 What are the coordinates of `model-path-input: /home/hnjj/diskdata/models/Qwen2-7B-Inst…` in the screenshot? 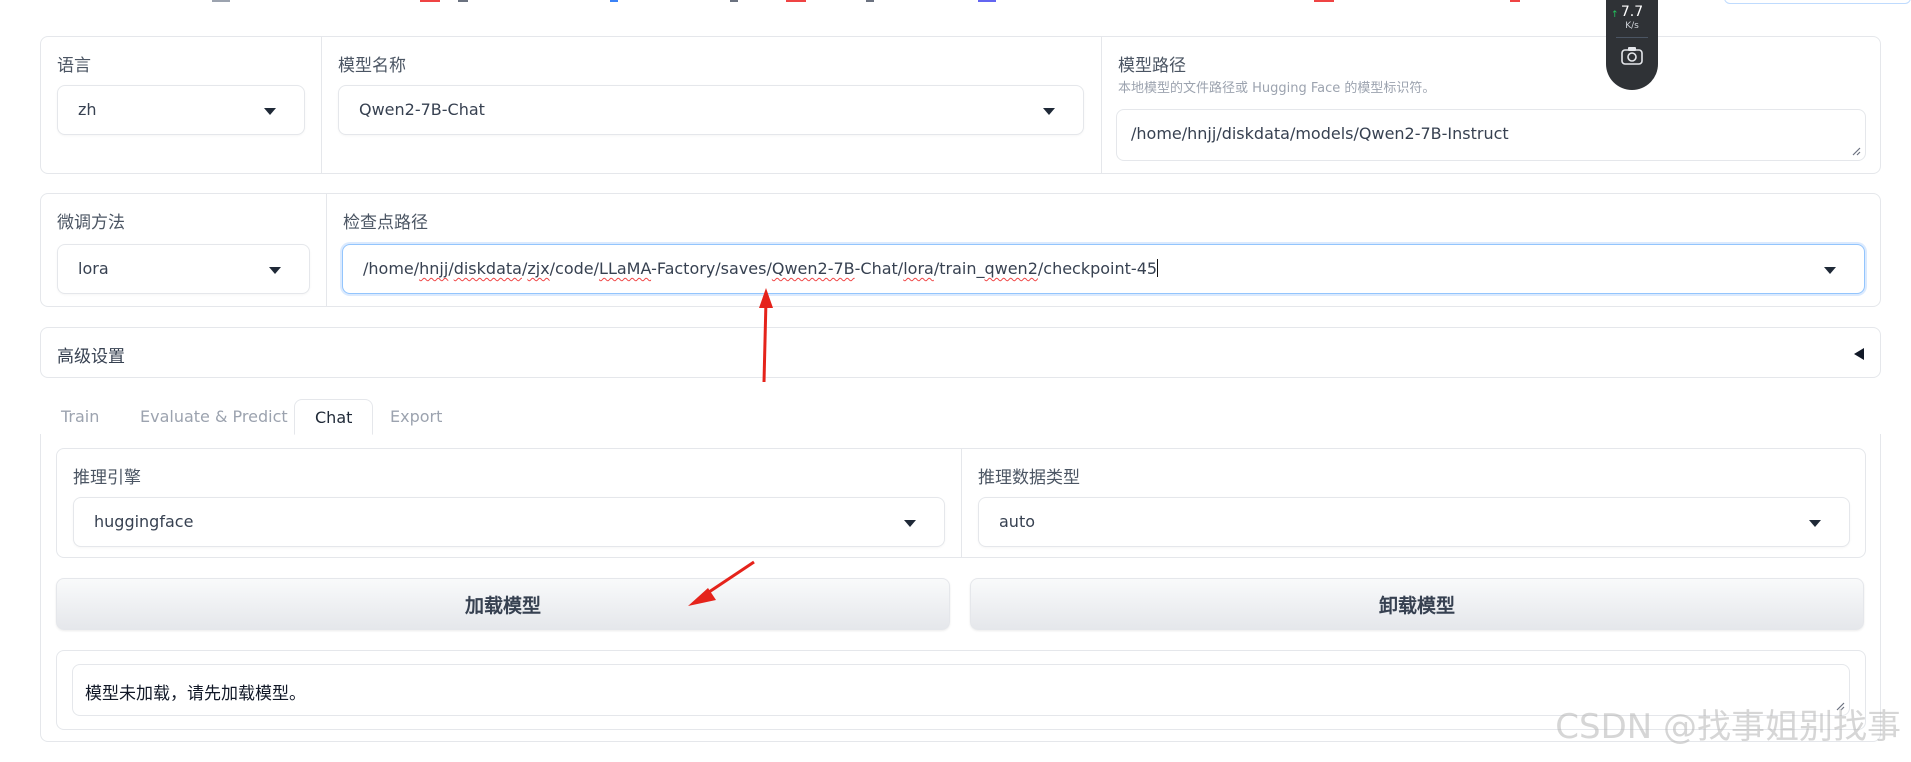 It's located at (1491, 135).